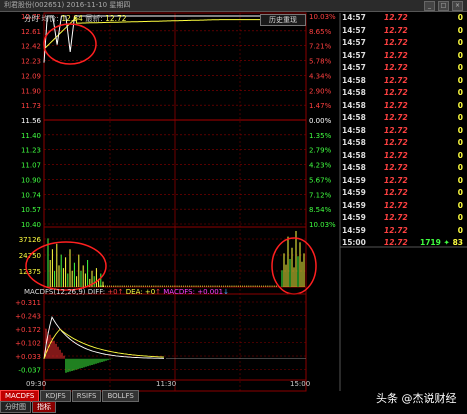 The width and height of the screenshot is (467, 414). Describe the element at coordinates (112, 292) in the screenshot. I see `diff-value: +0` at that location.